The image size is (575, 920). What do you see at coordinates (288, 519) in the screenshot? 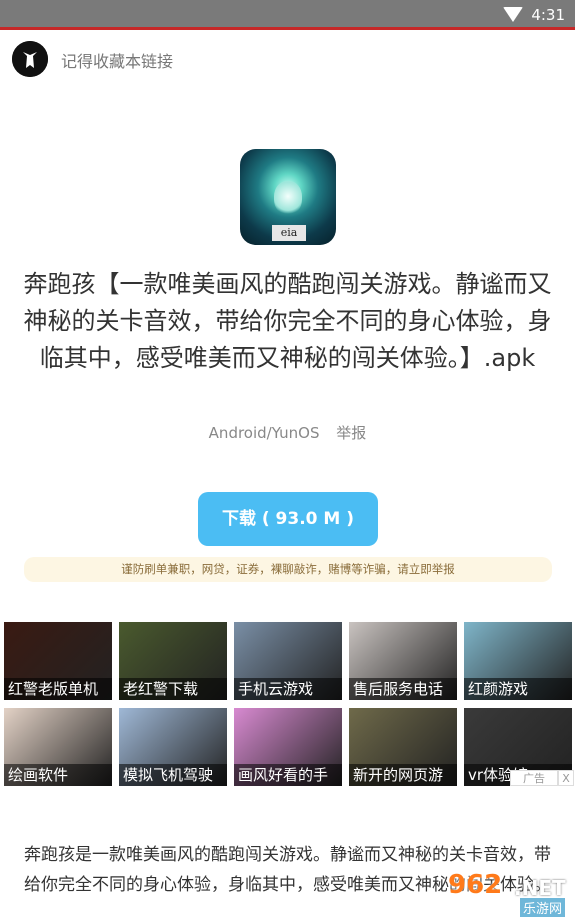
I see `download-button: 下载 ( 93.0 M )` at bounding box center [288, 519].